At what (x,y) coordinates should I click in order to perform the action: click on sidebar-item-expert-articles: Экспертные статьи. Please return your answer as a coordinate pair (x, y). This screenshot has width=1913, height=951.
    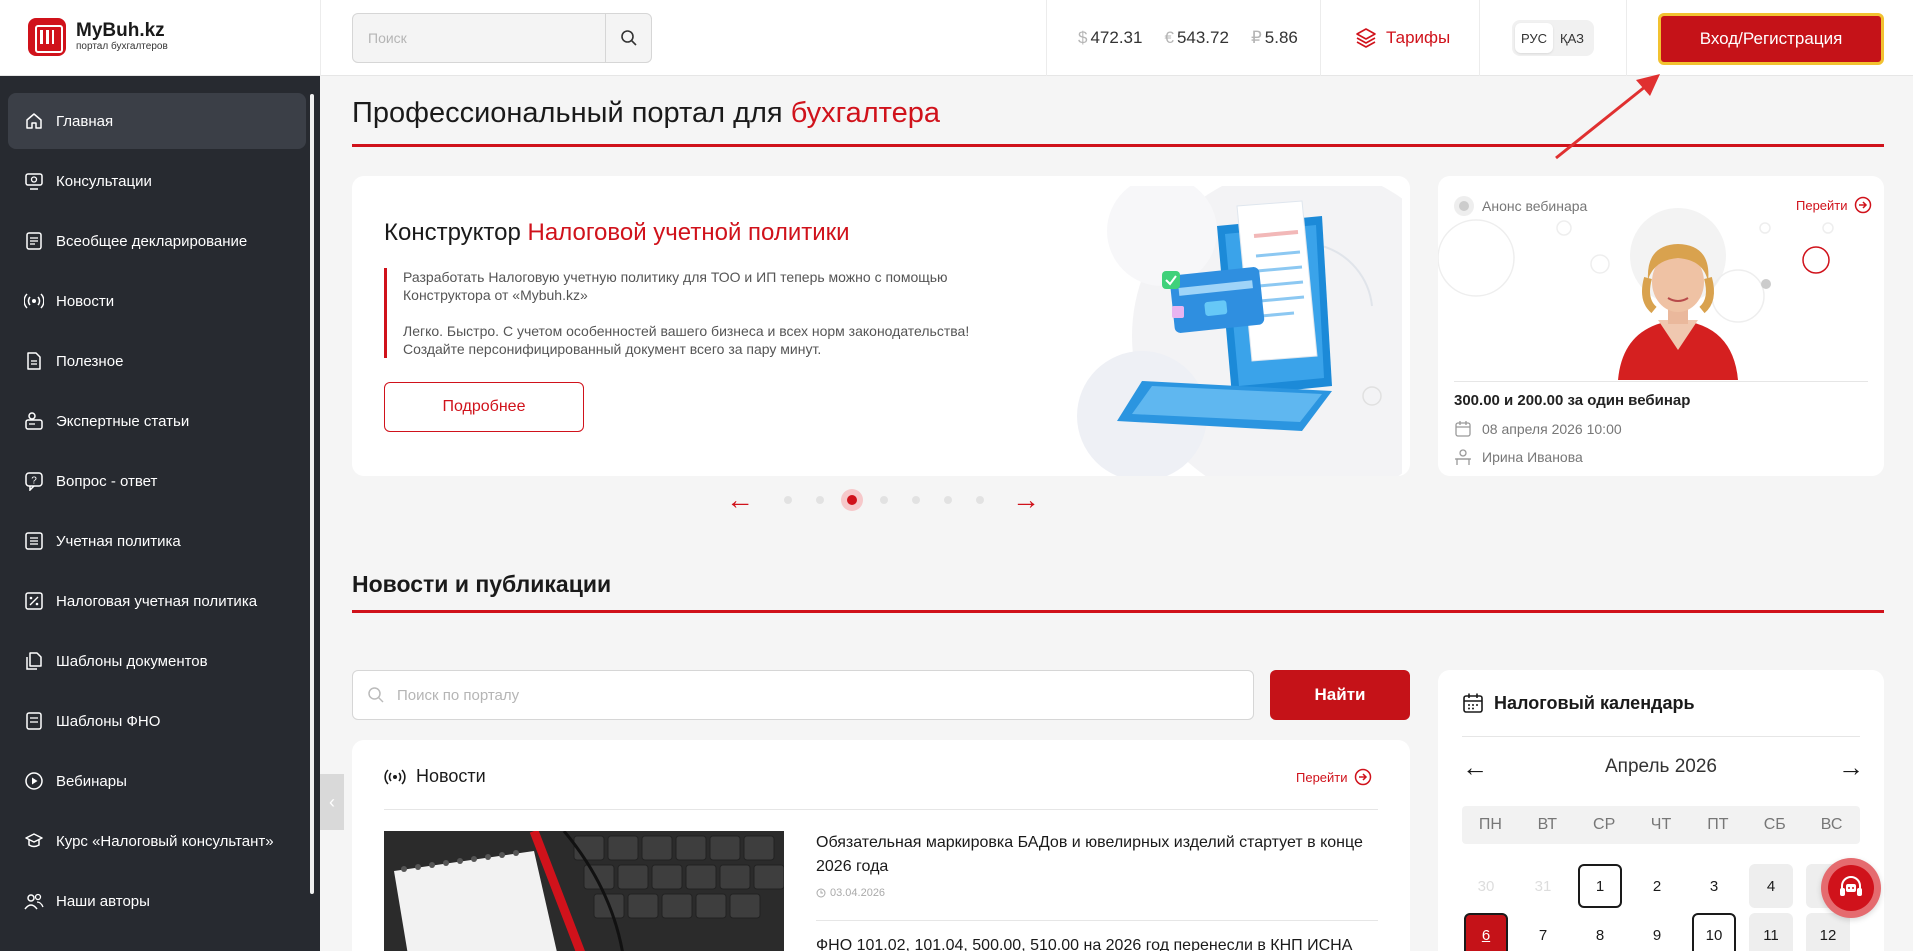
    Looking at the image, I should click on (157, 421).